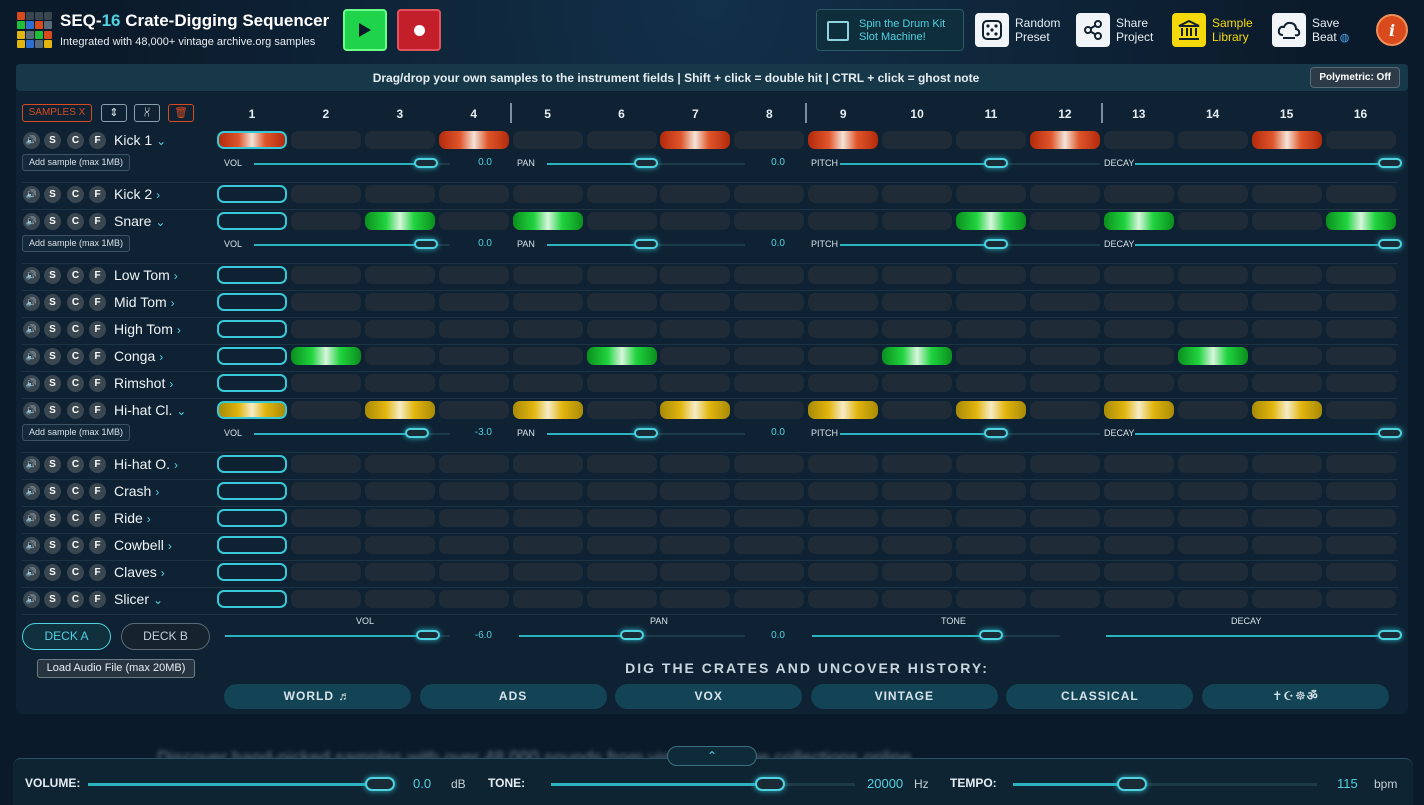  Describe the element at coordinates (918, 164) in the screenshot. I see `pitch-slider-track` at that location.